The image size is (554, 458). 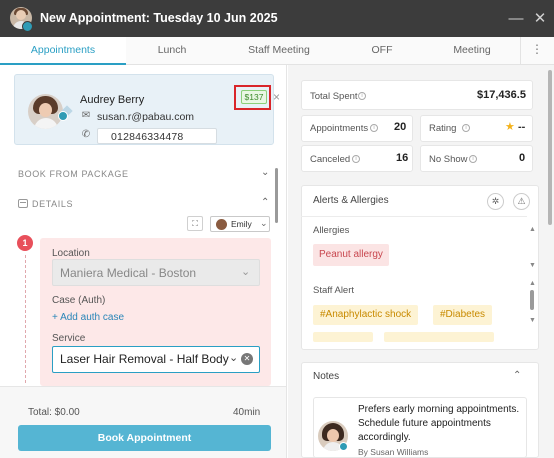 What do you see at coordinates (521, 201) in the screenshot?
I see `warning-icon: ⚠` at bounding box center [521, 201].